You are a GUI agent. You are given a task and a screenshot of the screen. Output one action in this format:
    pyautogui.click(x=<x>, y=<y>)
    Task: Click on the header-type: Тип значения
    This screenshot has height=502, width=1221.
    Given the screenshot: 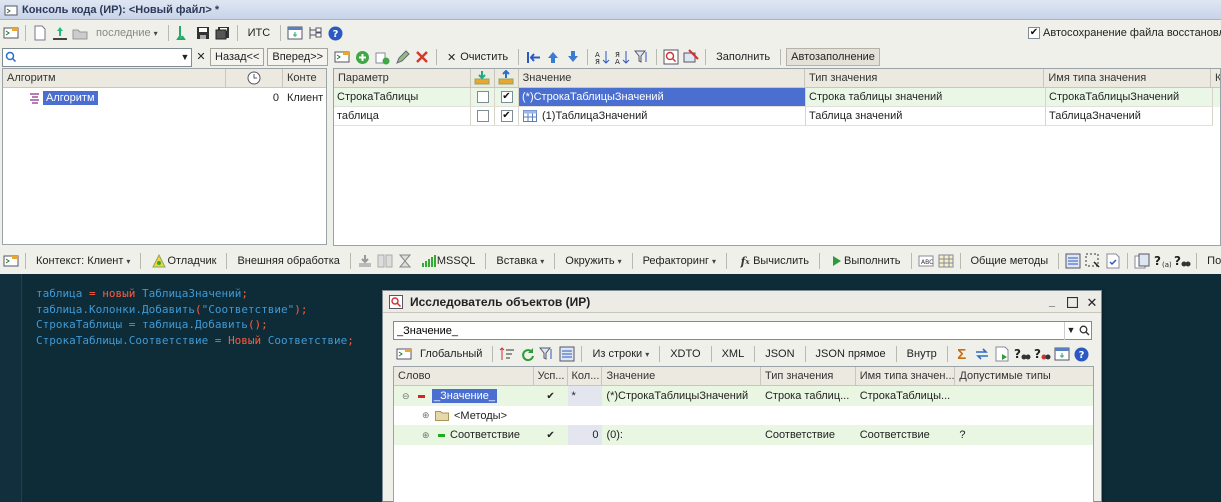 What is the action you would take?
    pyautogui.click(x=924, y=78)
    